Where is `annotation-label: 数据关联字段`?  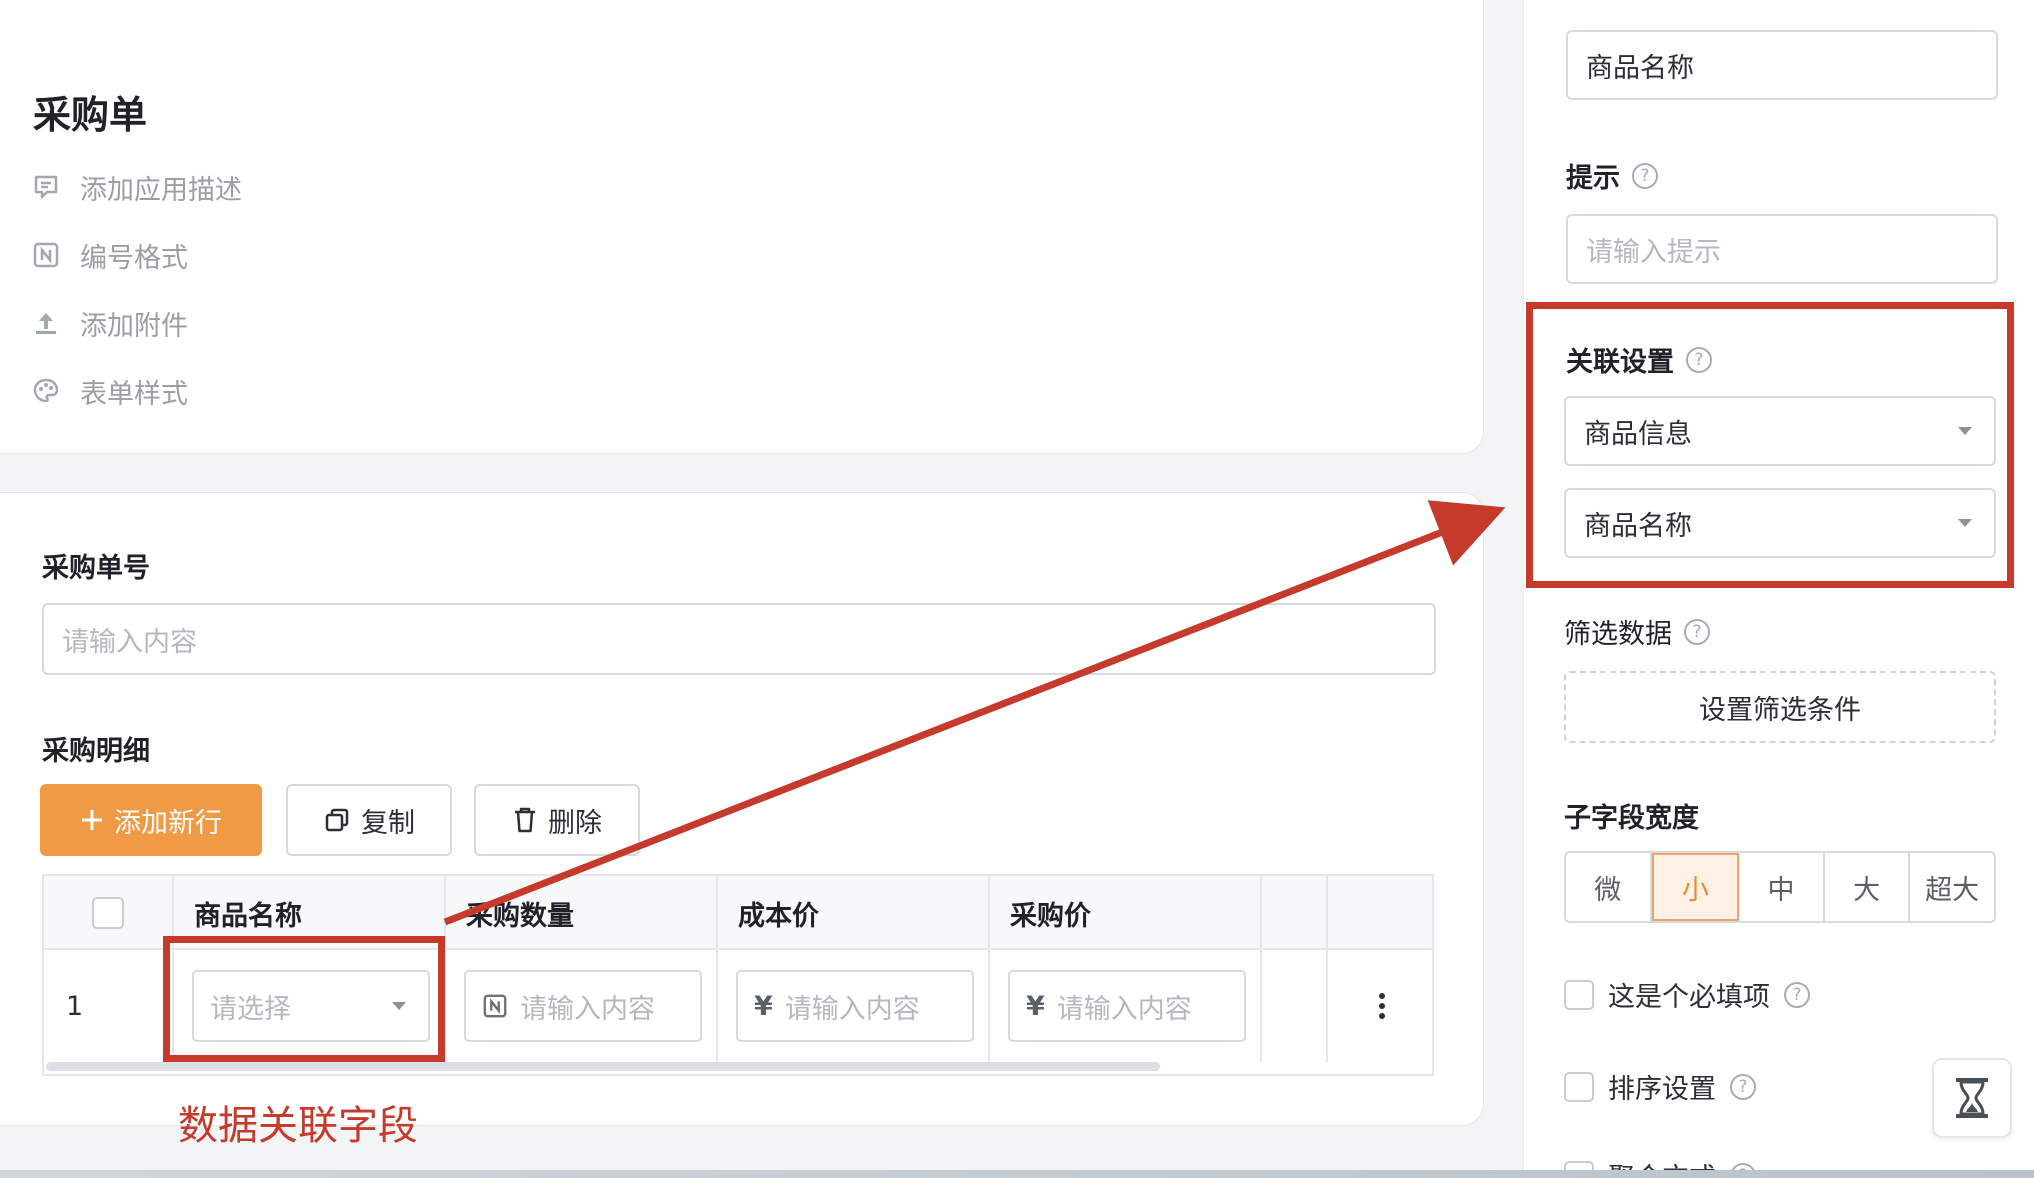 annotation-label: 数据关联字段 is located at coordinates (298, 1126).